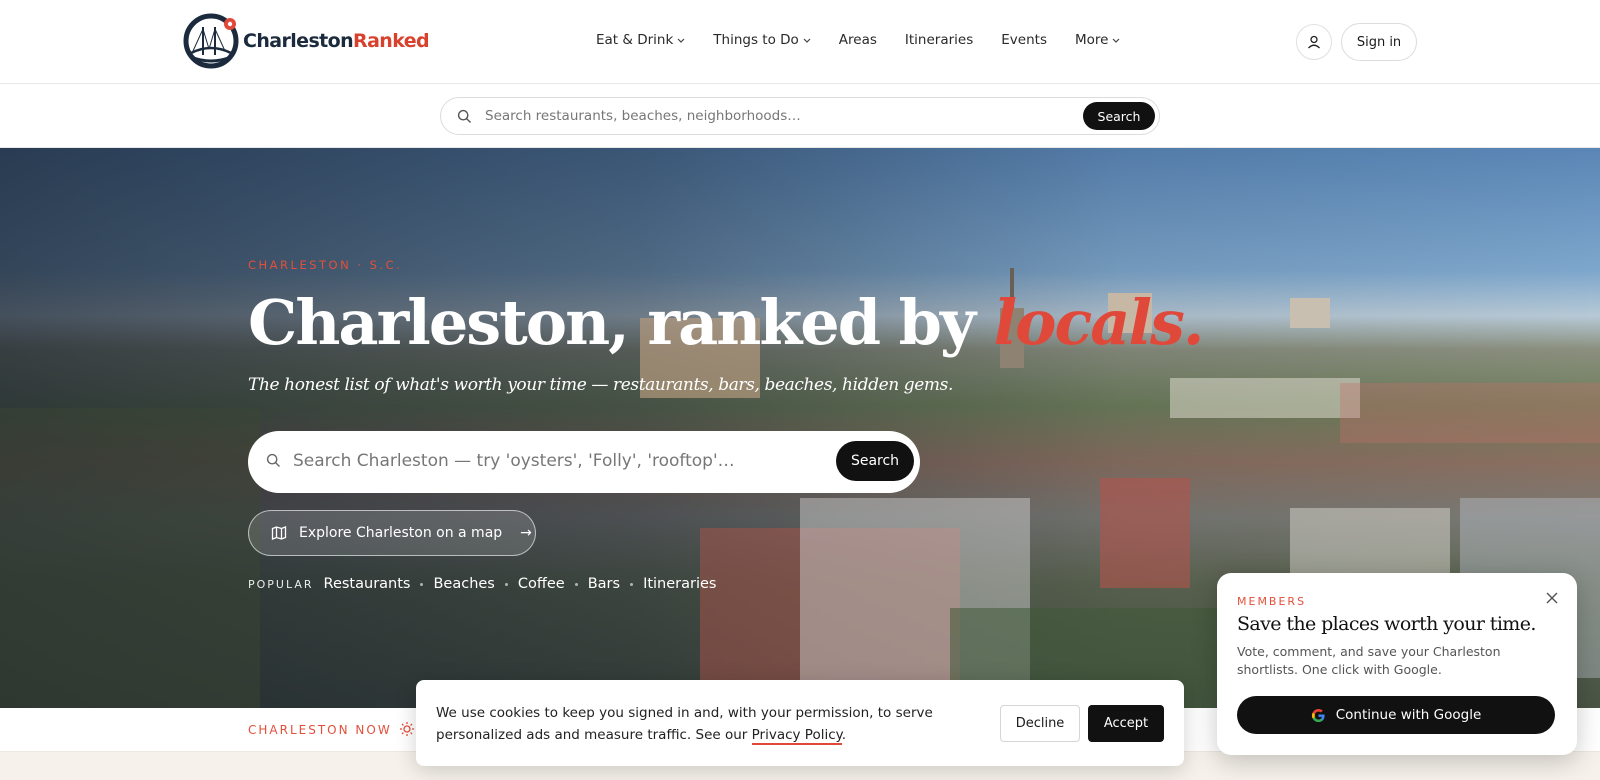  What do you see at coordinates (320, 730) in the screenshot?
I see `charleston-now-label: CHARLESTON NOW` at bounding box center [320, 730].